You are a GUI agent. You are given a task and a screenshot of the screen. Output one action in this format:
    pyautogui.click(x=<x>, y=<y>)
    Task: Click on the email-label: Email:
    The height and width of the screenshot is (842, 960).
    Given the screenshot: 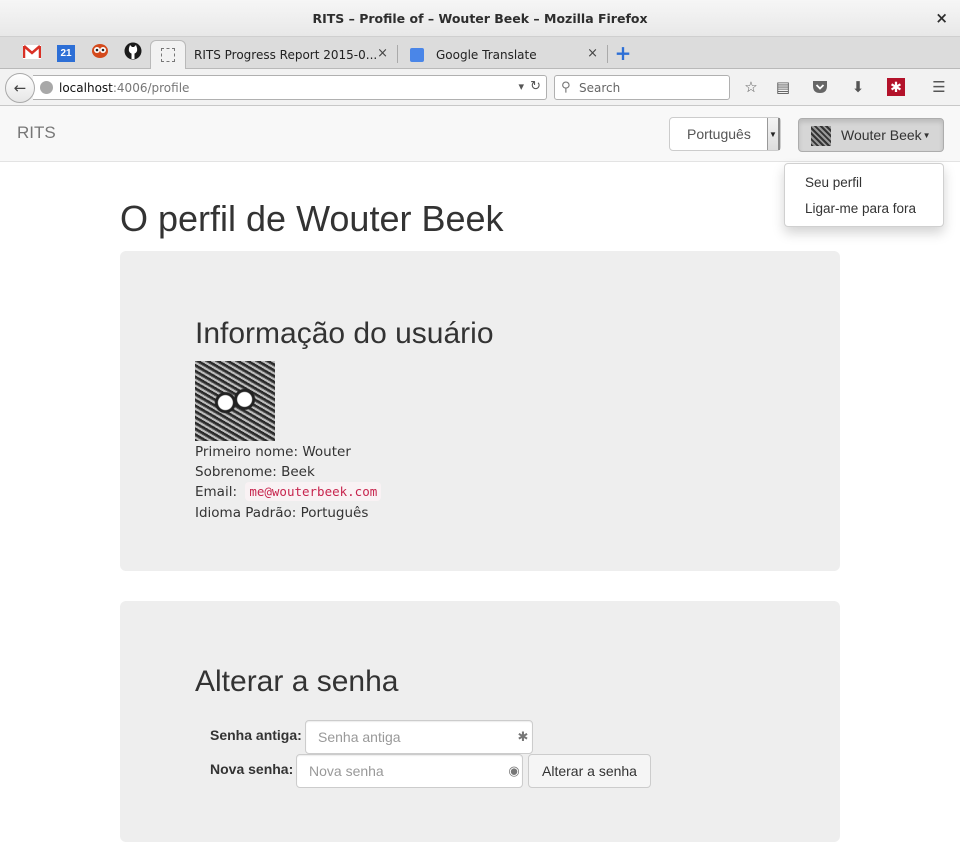 What is the action you would take?
    pyautogui.click(x=216, y=492)
    